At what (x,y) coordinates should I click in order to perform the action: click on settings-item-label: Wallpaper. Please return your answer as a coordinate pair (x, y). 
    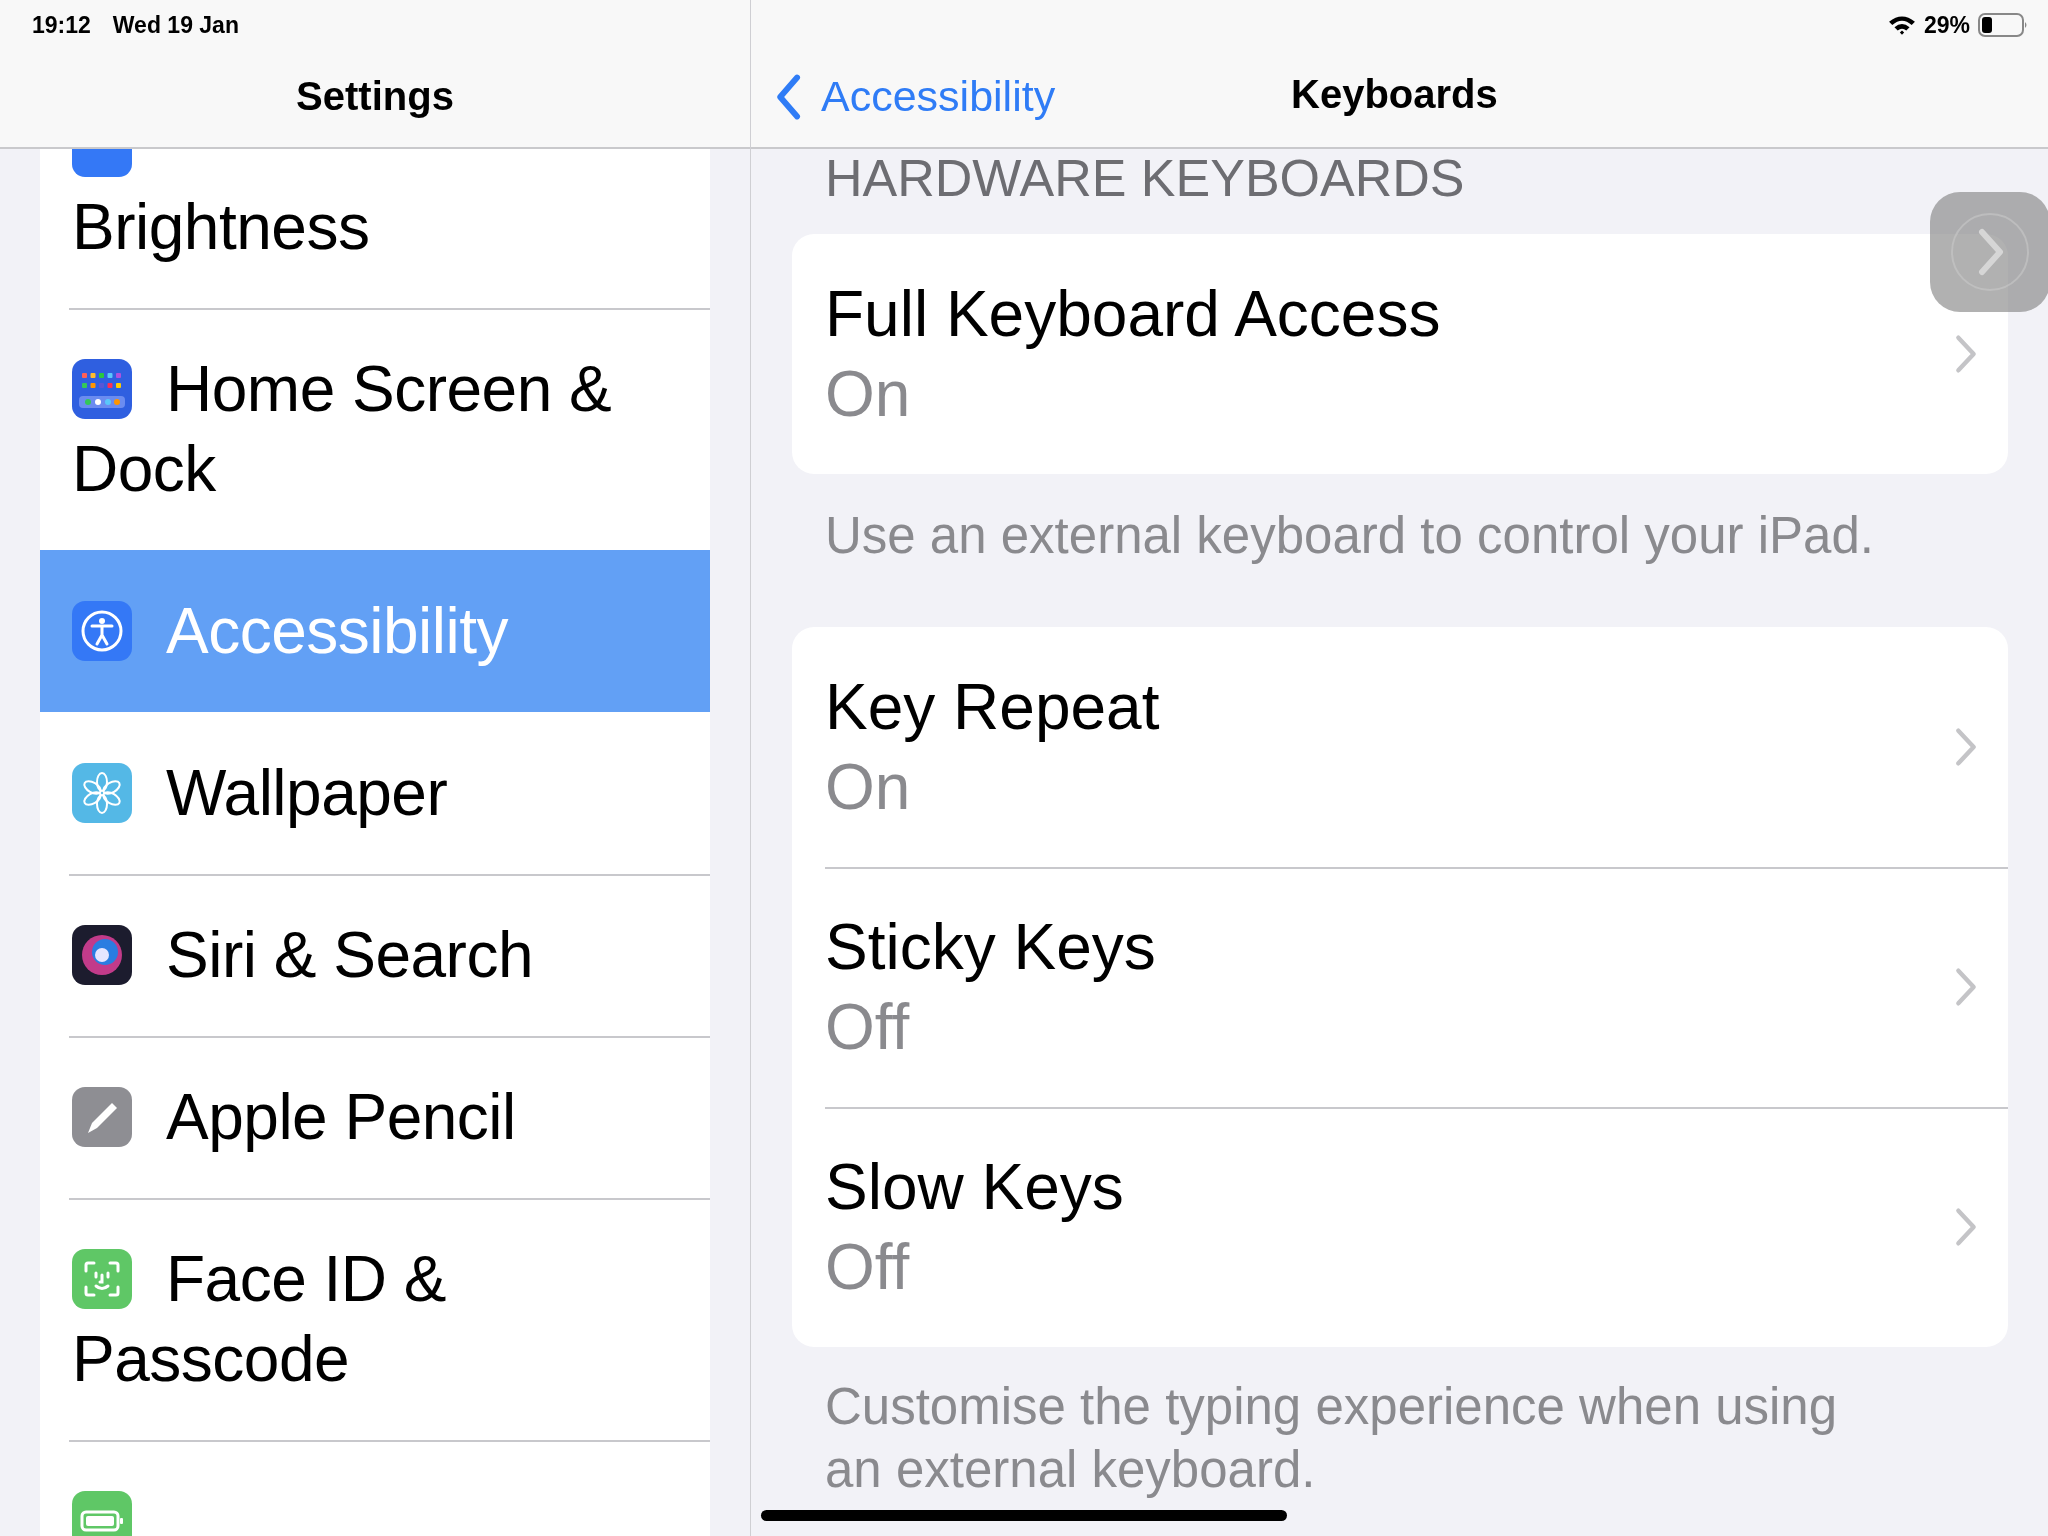
    Looking at the image, I should click on (307, 793).